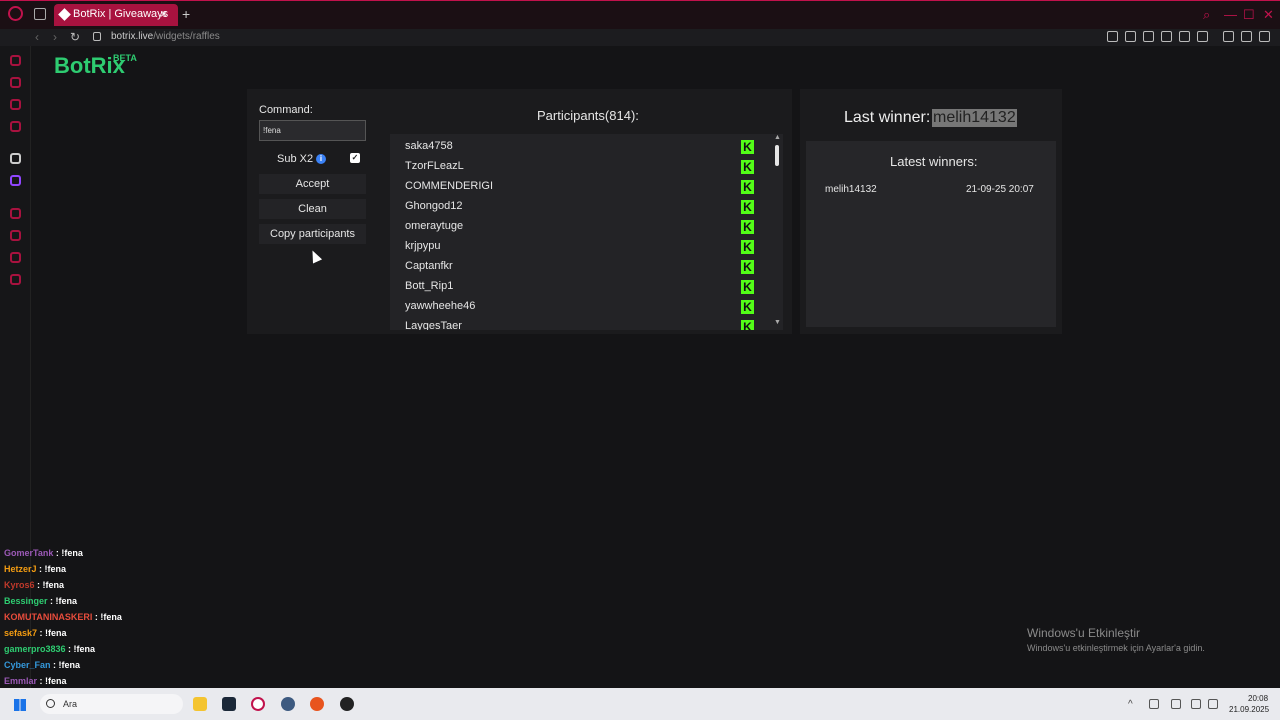 This screenshot has width=1280, height=720. What do you see at coordinates (355, 158) in the screenshot?
I see `sub-x2-checkbox: ✓` at bounding box center [355, 158].